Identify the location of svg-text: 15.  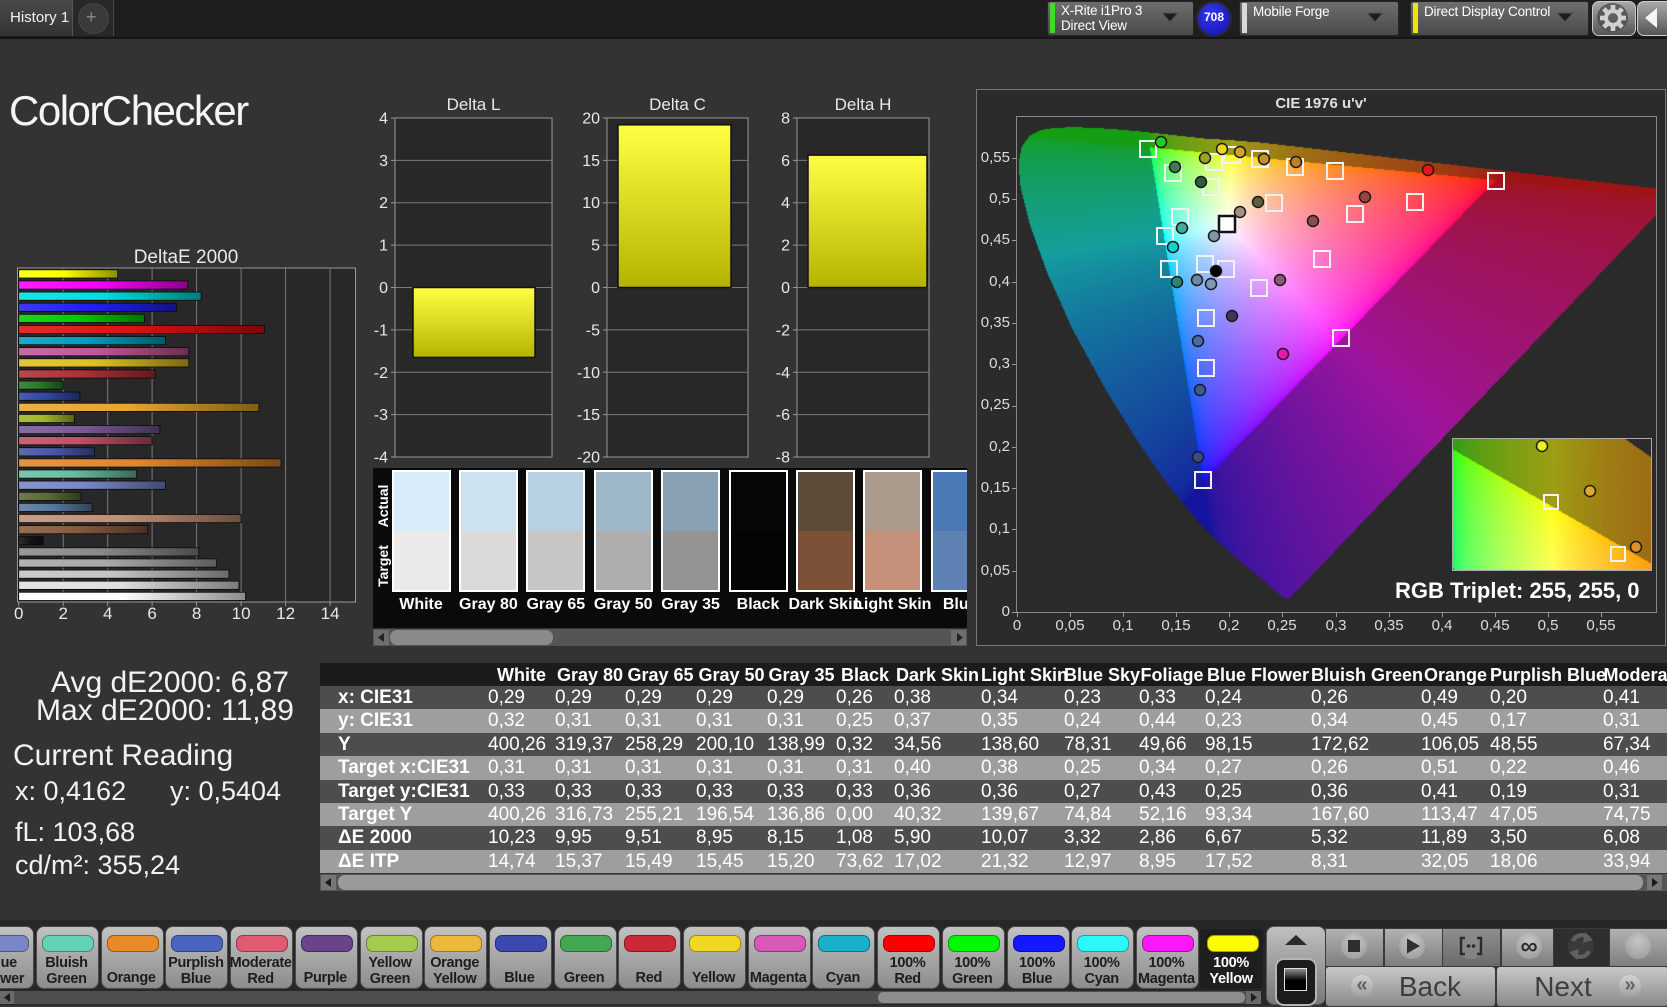
(591, 161).